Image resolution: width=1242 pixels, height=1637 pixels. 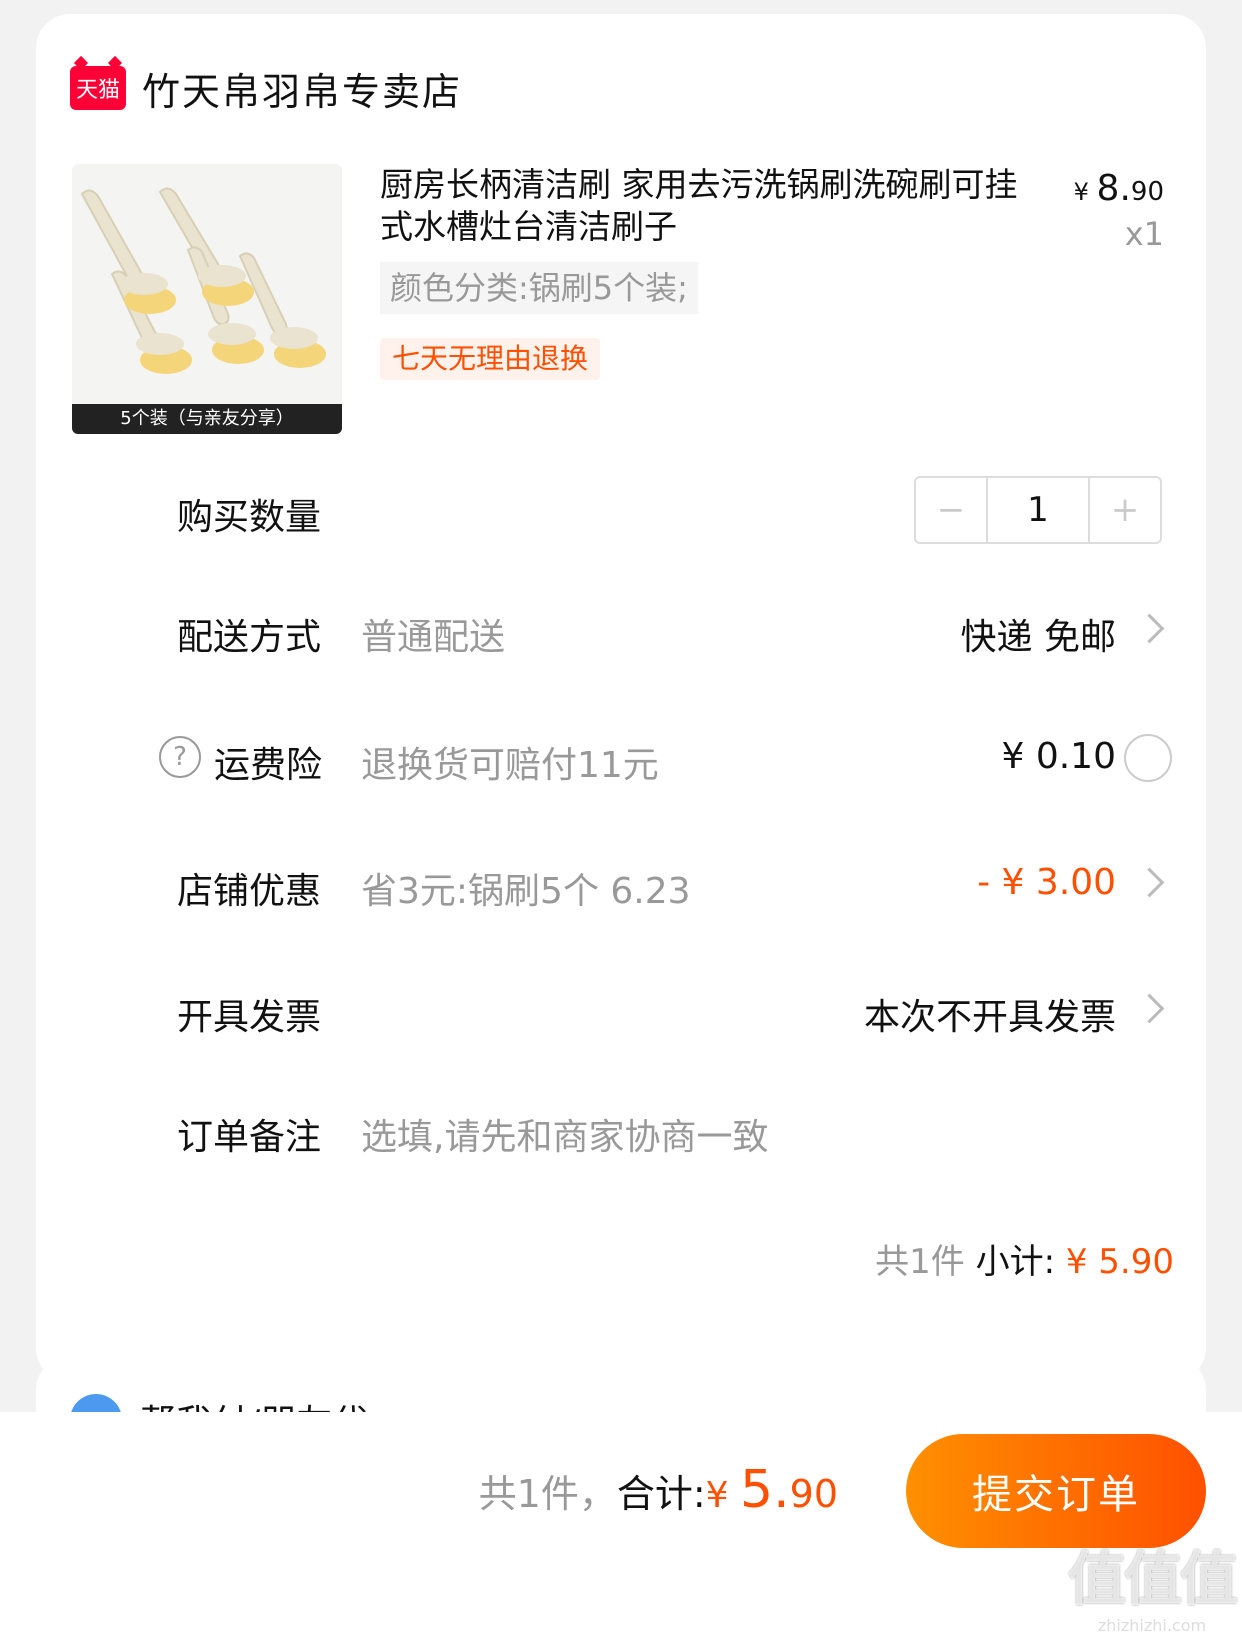 I want to click on order-total: 共1件，合计:¥ 5.90, so click(x=658, y=1490).